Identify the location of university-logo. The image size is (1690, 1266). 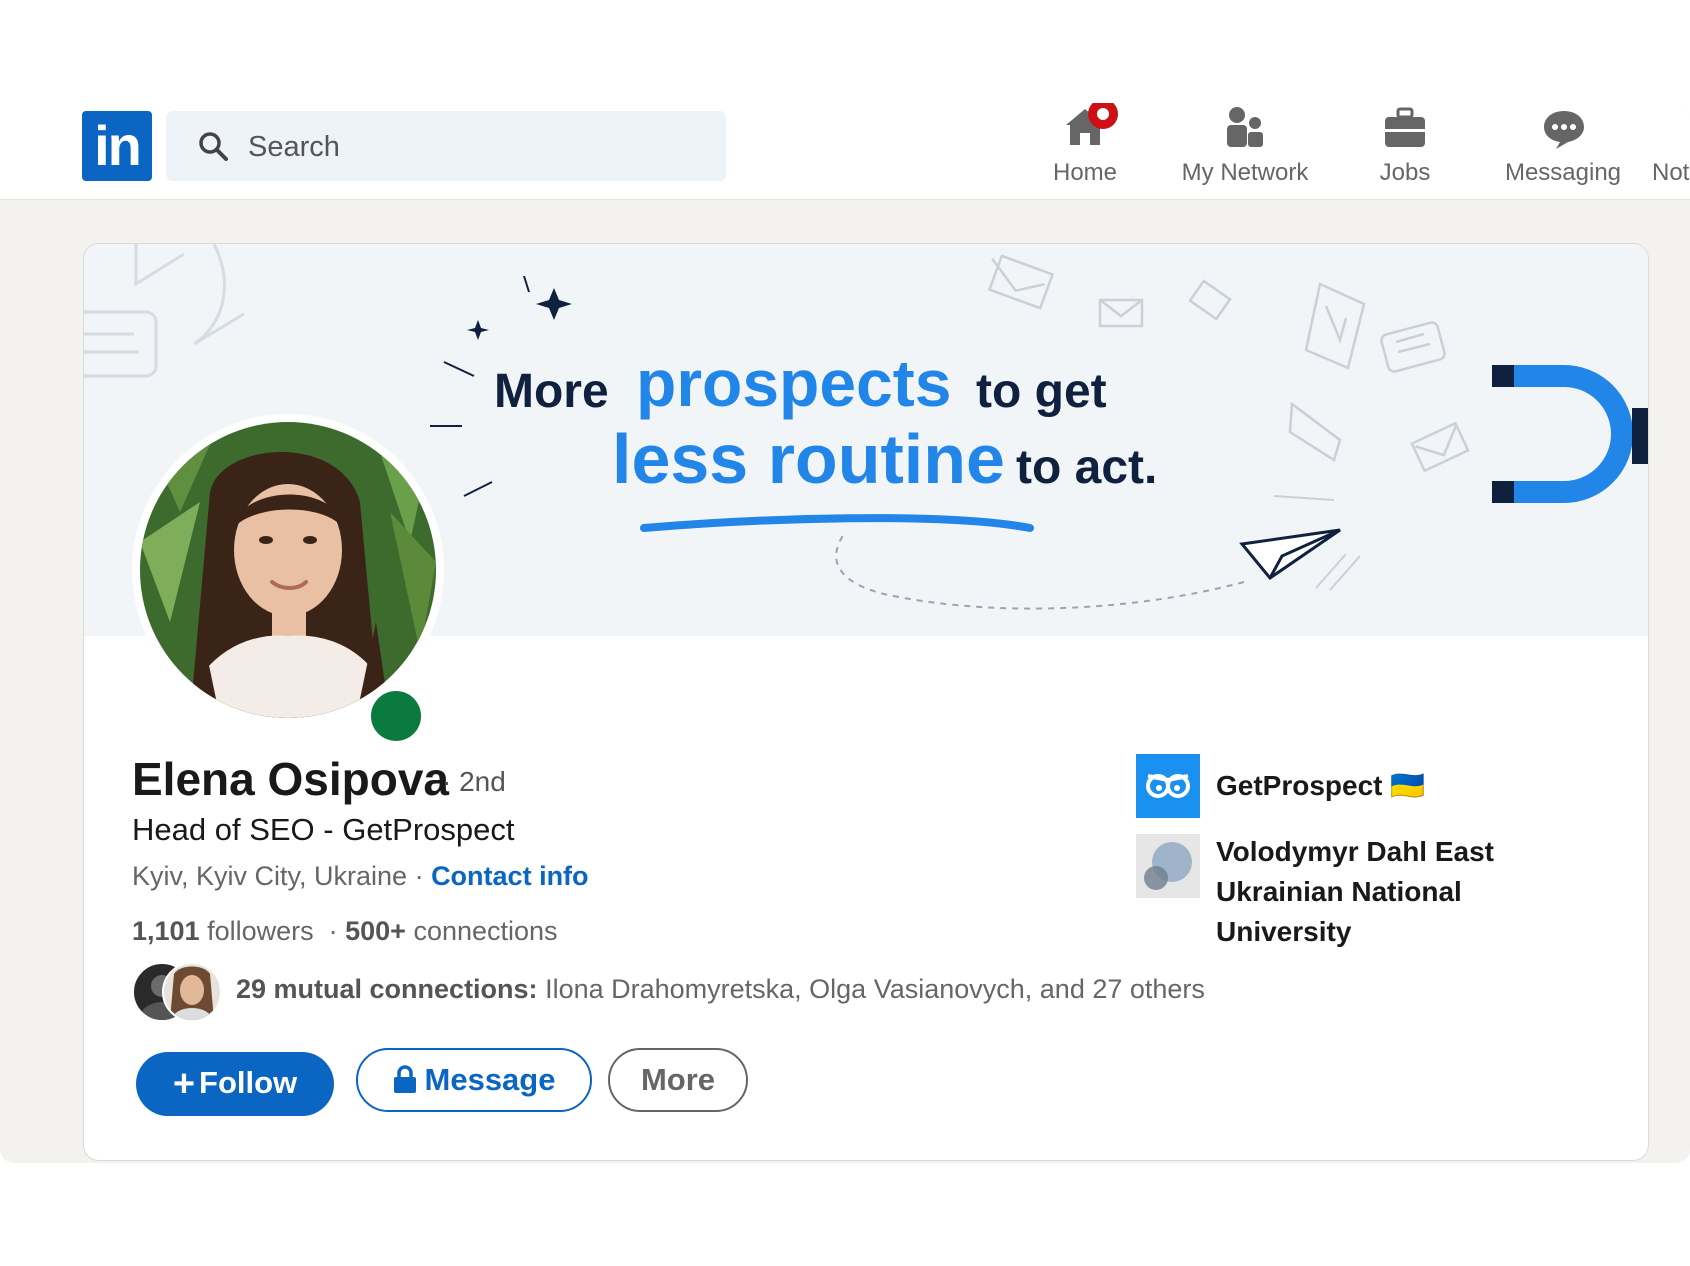
(1168, 866).